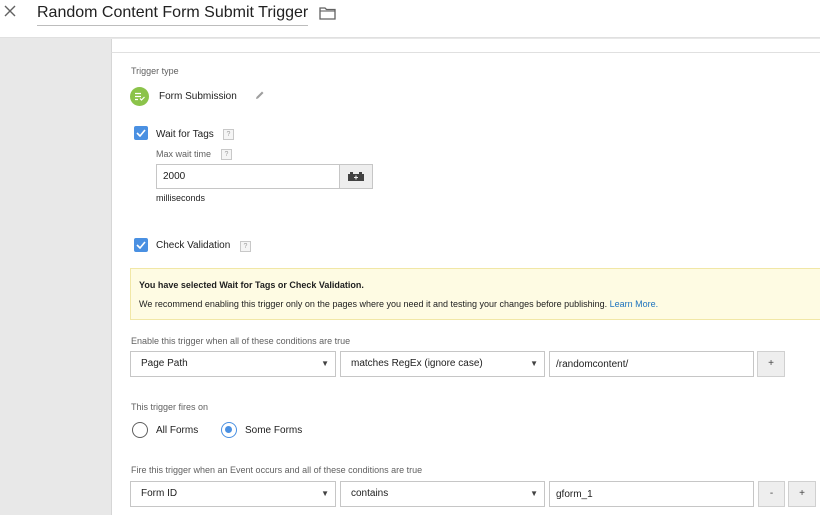  Describe the element at coordinates (155, 71) in the screenshot. I see `trigger-type-label: Trigger type` at that location.